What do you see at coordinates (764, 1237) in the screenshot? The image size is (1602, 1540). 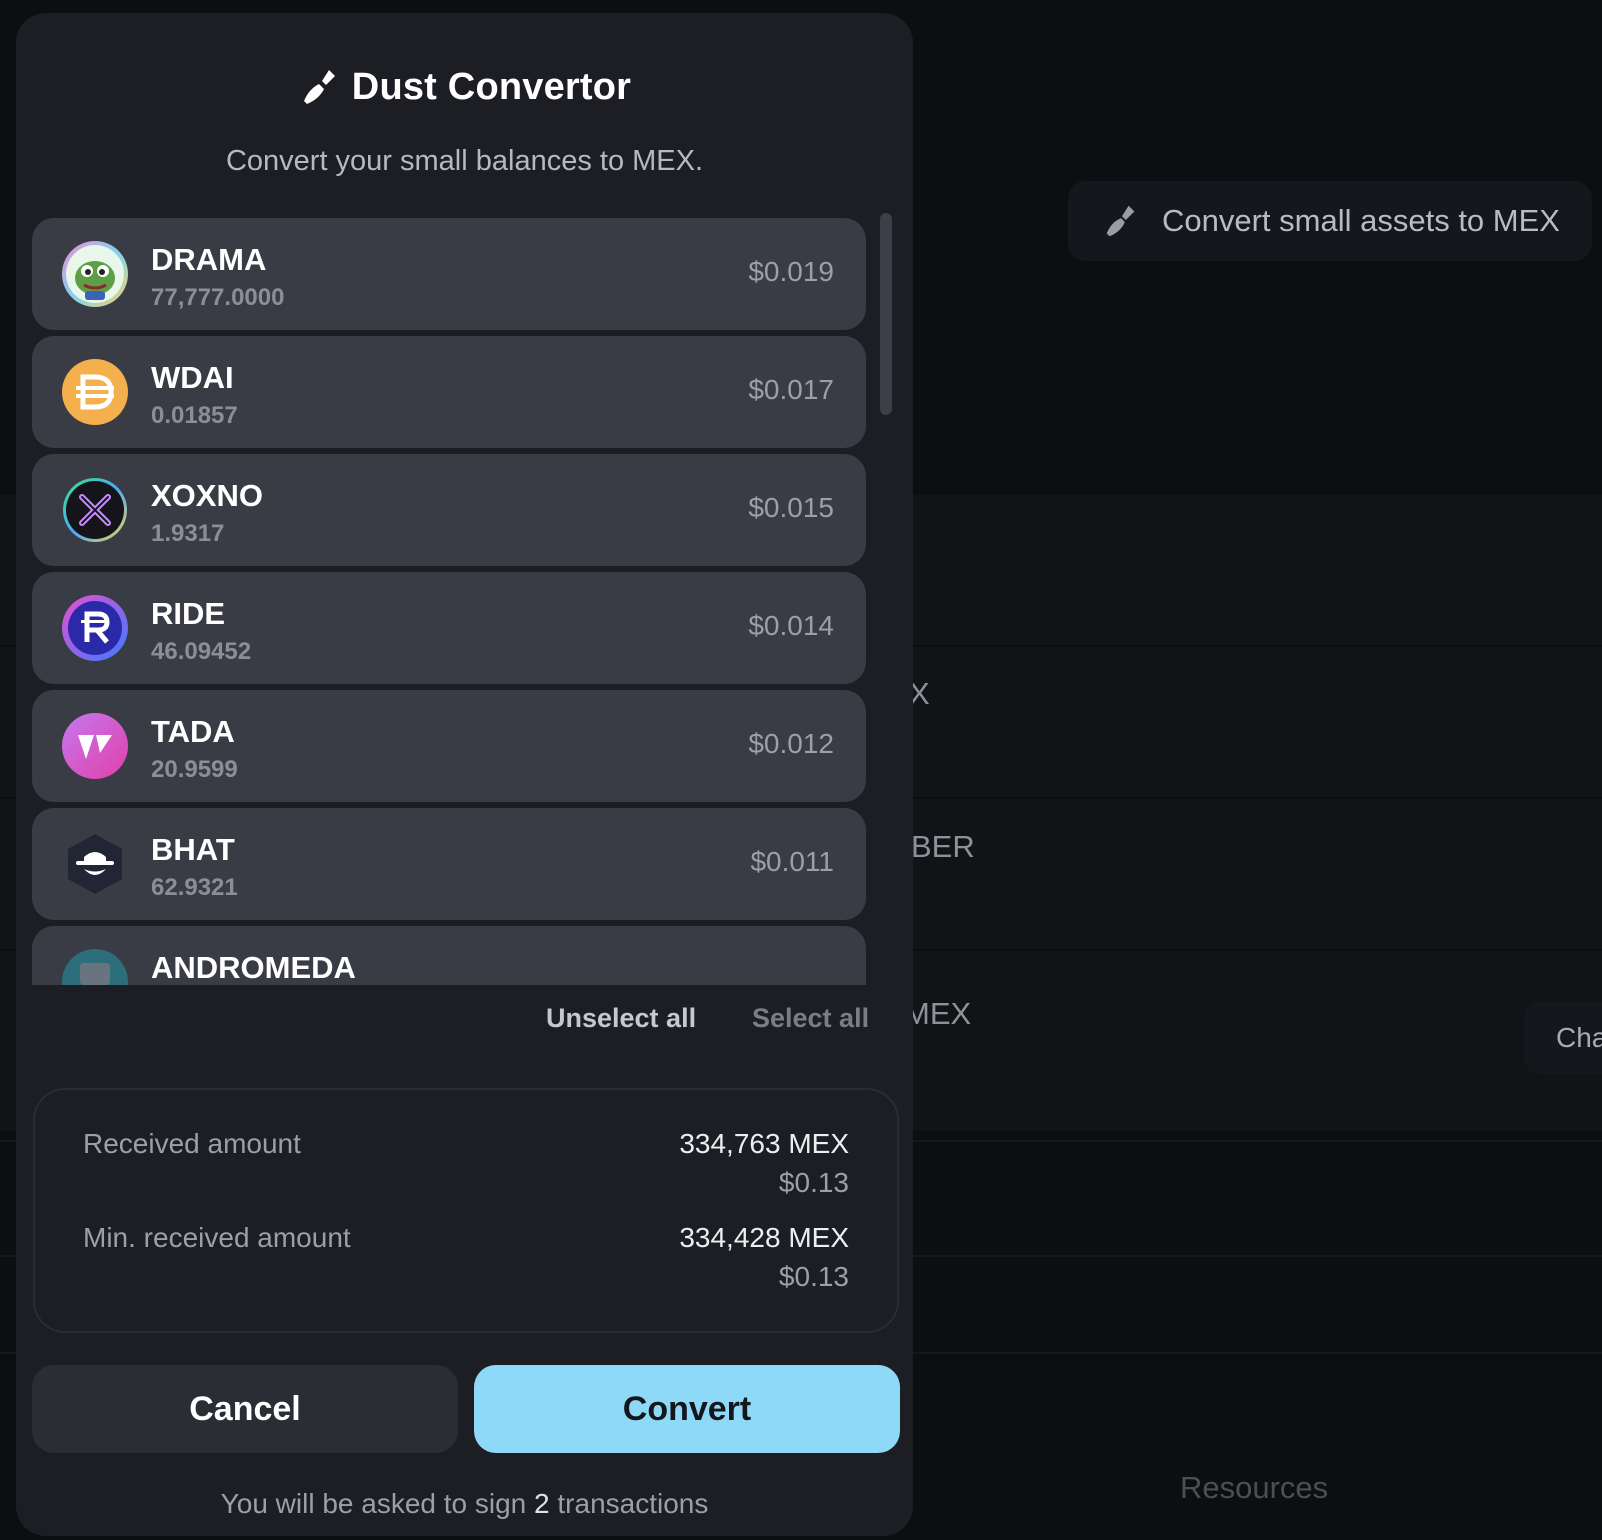 I see `min-received-amount-mex: 334,428 MEX` at bounding box center [764, 1237].